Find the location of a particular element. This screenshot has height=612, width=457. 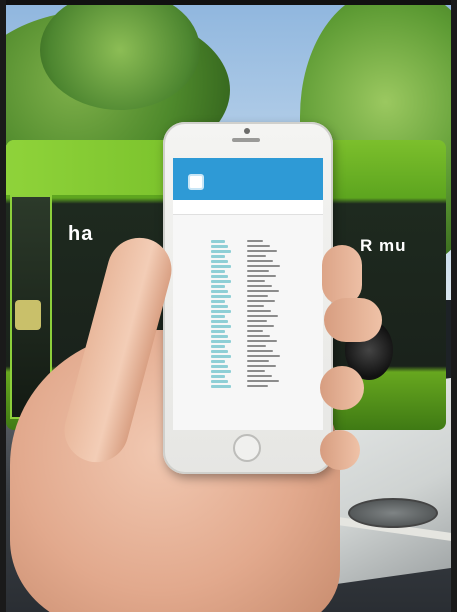

bus-logo-left: ha is located at coordinates (81, 234).